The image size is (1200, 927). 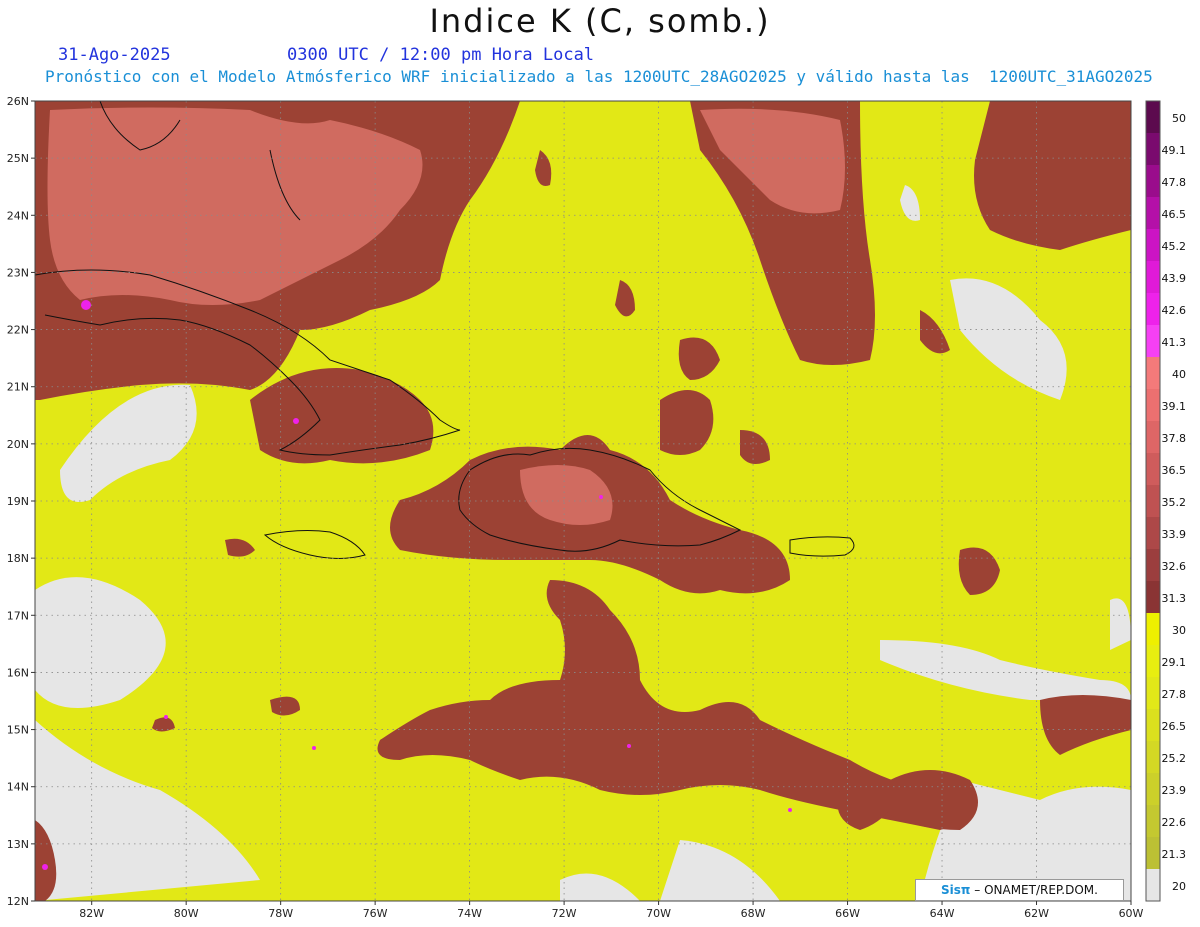 I want to click on colorbar-label: 36.5, so click(x=1174, y=470).